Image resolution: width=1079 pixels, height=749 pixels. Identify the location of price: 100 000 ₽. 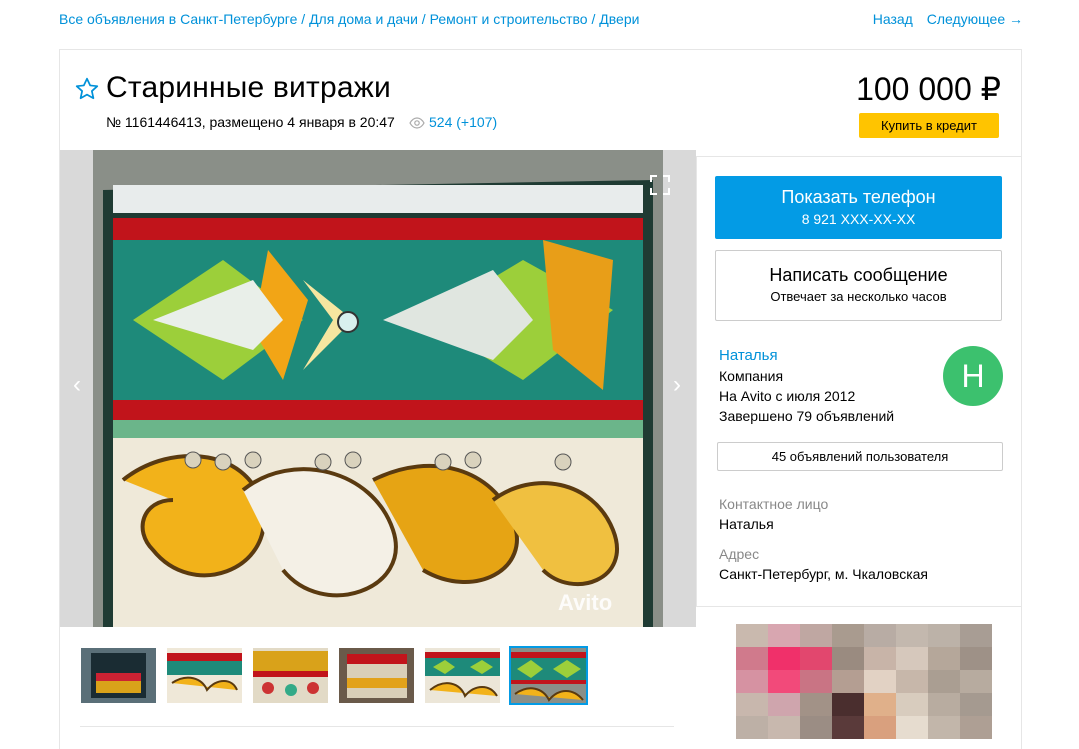
(928, 89).